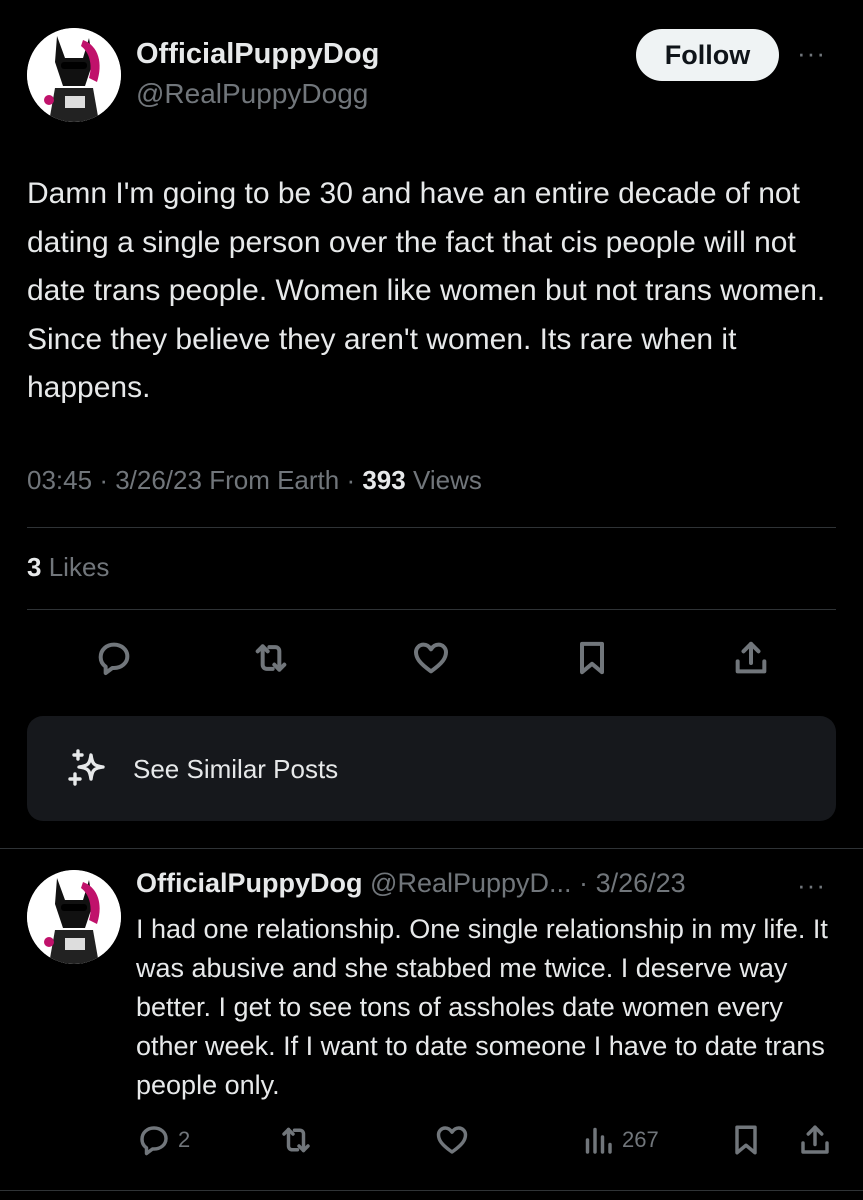 The image size is (863, 1200). What do you see at coordinates (249, 883) in the screenshot?
I see `reply-author-display-name: OfficialPuppyDog` at bounding box center [249, 883].